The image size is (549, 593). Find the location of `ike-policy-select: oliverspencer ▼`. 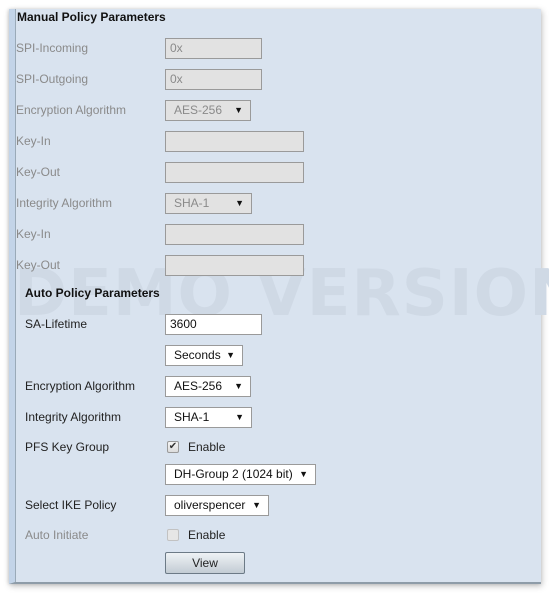

ike-policy-select: oliverspencer ▼ is located at coordinates (217, 505).